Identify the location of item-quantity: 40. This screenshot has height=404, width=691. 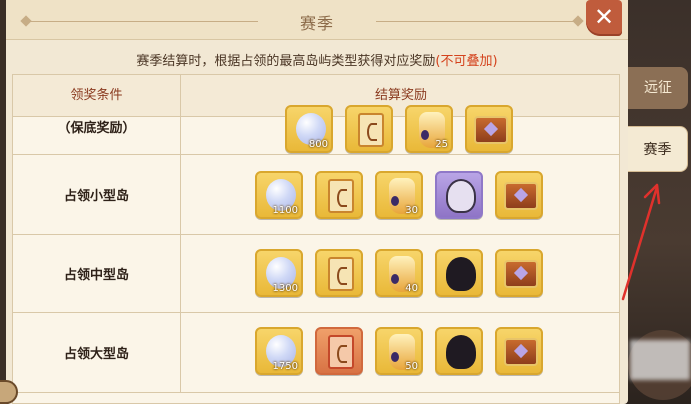
(411, 288).